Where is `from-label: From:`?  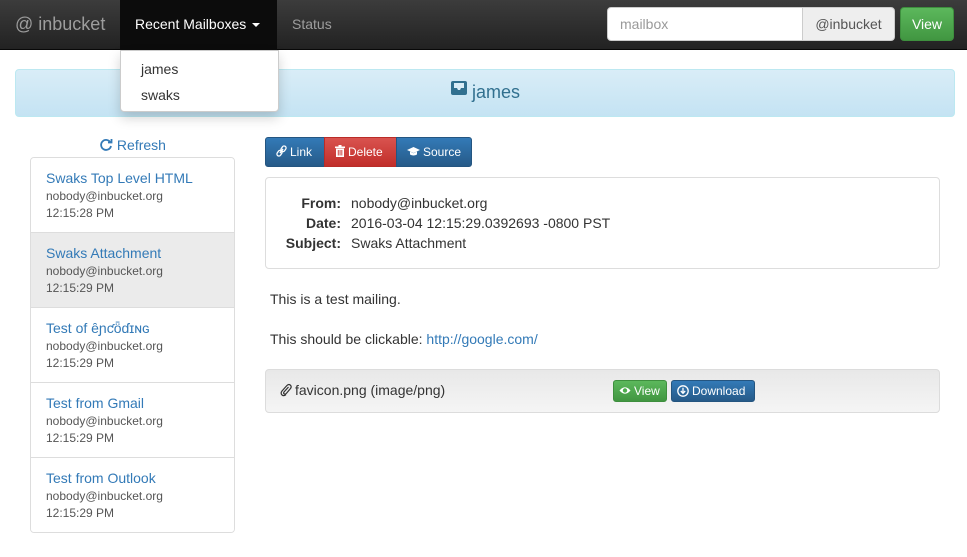 from-label: From: is located at coordinates (321, 203).